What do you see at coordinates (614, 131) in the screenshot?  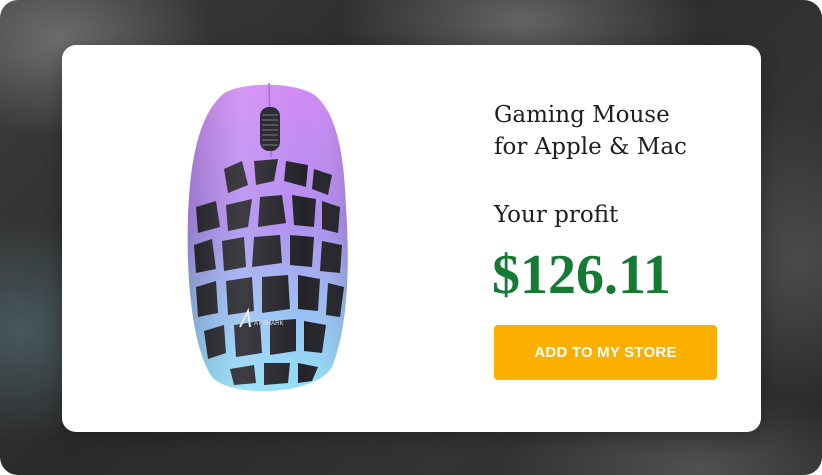 I see `product-title: Gaming Mouse for Apple & Mac` at bounding box center [614, 131].